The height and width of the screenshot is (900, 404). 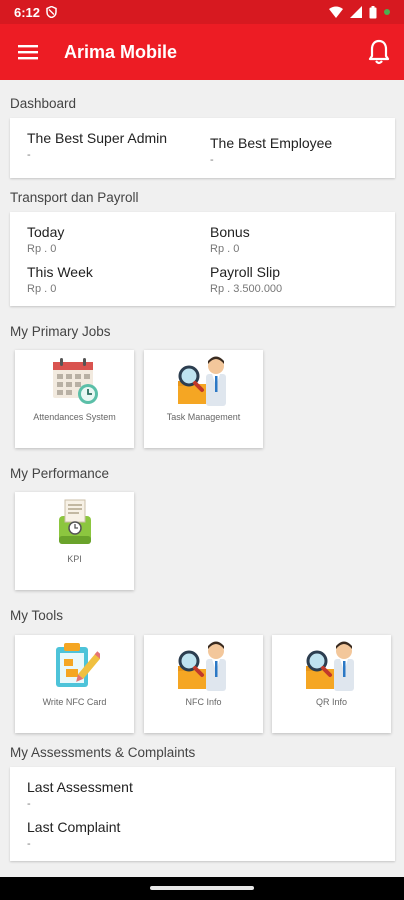 I want to click on payroll-slip-label: Payroll Slip, so click(x=245, y=272).